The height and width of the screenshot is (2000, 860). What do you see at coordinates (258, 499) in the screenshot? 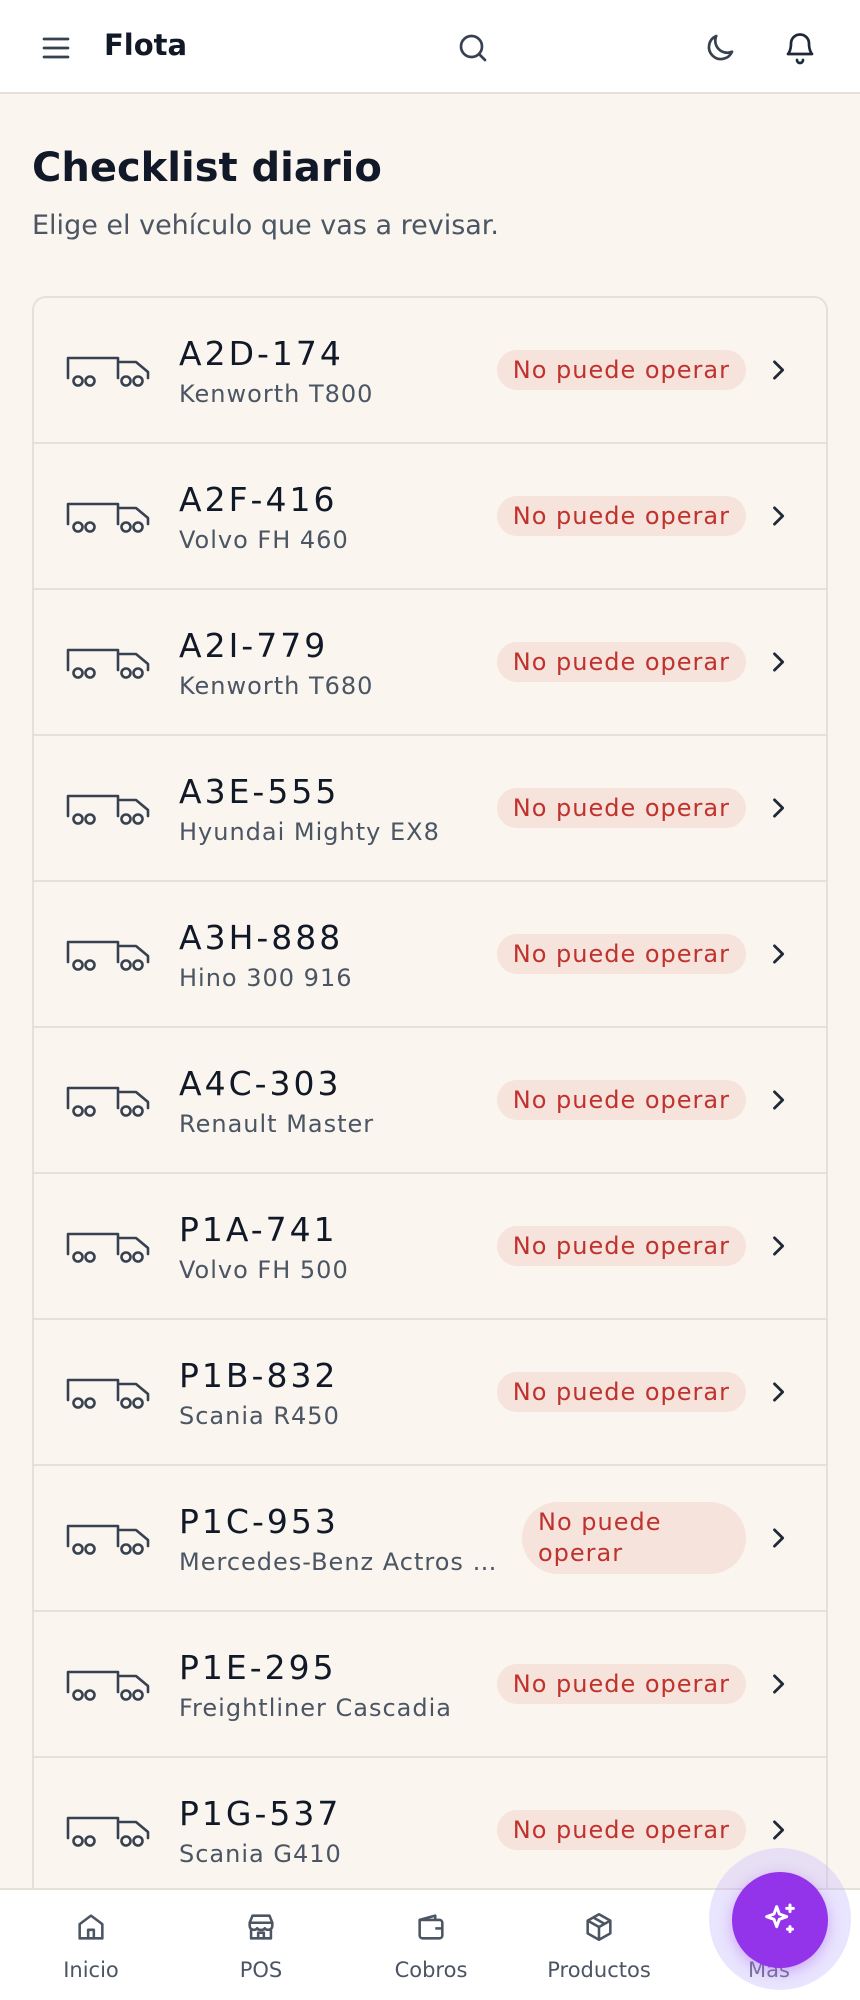
I see `vehicle-plate: A2F-416` at bounding box center [258, 499].